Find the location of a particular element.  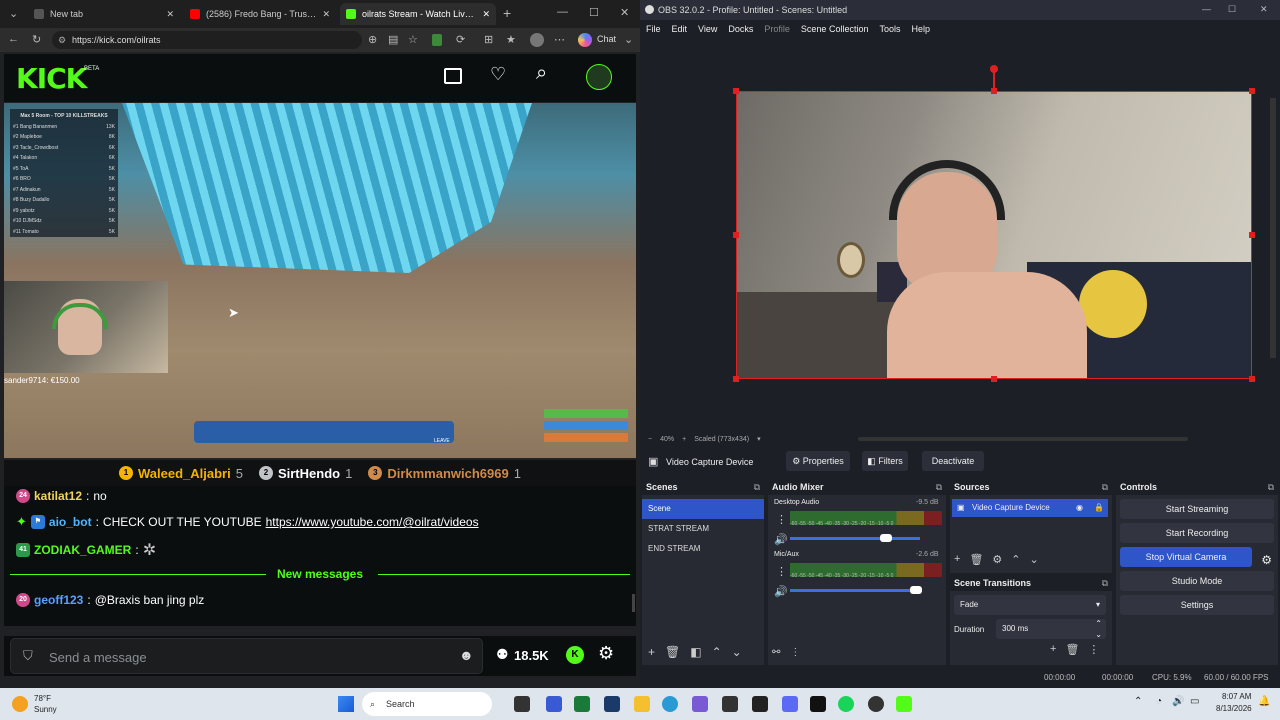

horizontal-scrollbar is located at coordinates (1023, 439).